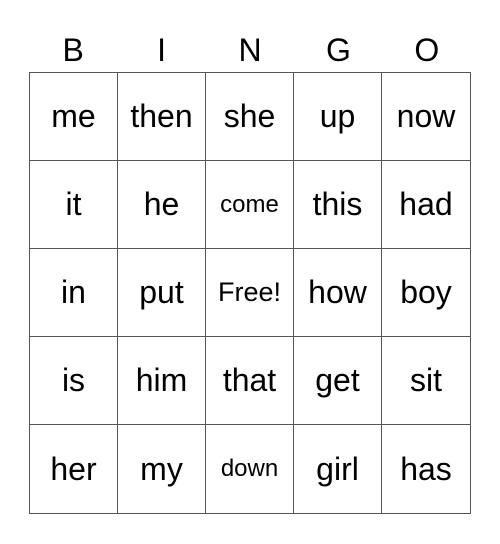 The height and width of the screenshot is (544, 500). Describe the element at coordinates (426, 468) in the screenshot. I see `bingo-cell: has` at that location.